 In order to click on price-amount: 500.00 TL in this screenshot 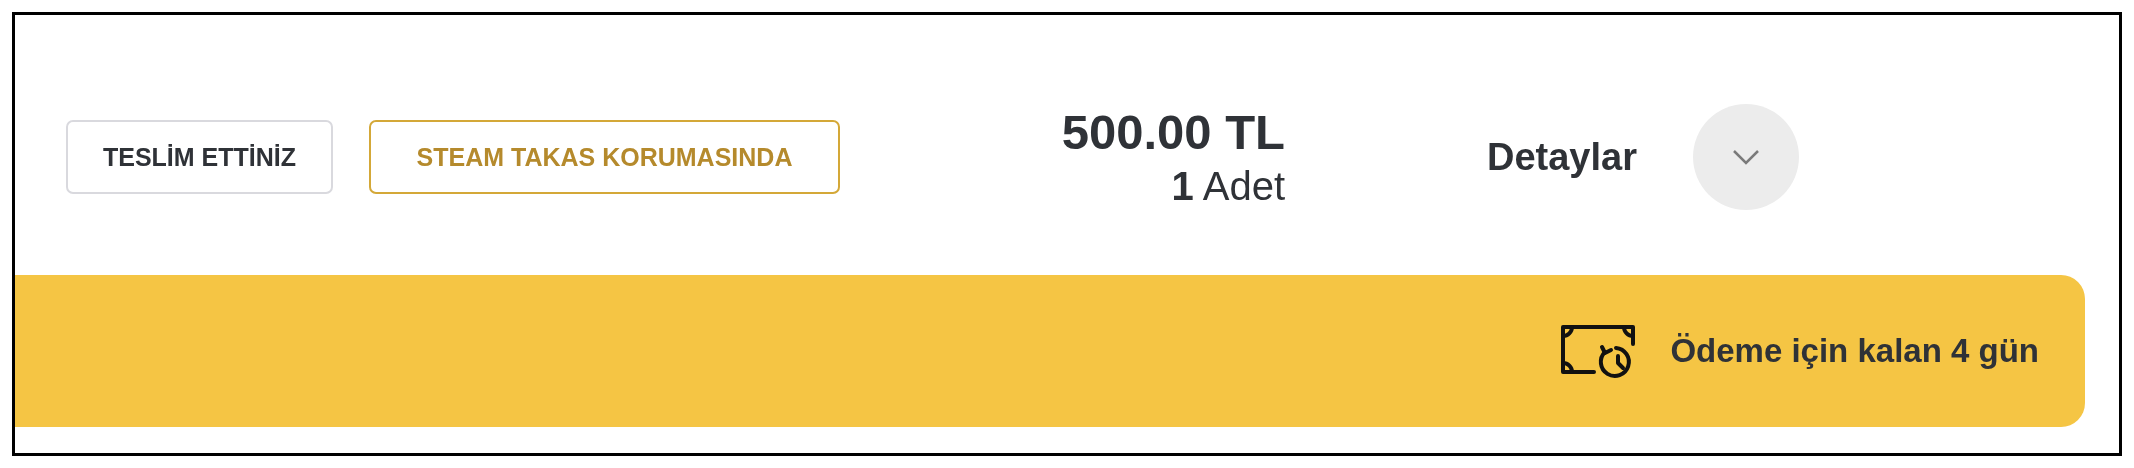, I will do `click(1173, 132)`.